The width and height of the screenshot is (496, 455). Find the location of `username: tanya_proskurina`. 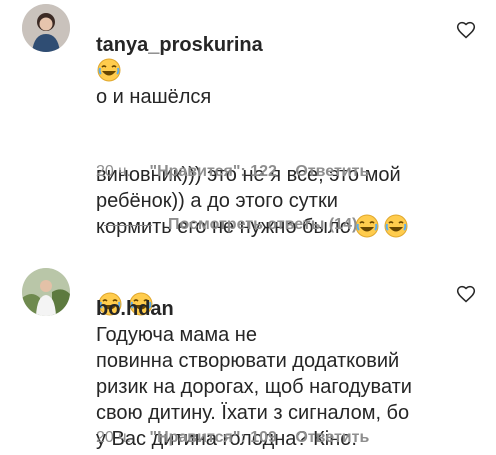

username: tanya_proskurina is located at coordinates (179, 45).